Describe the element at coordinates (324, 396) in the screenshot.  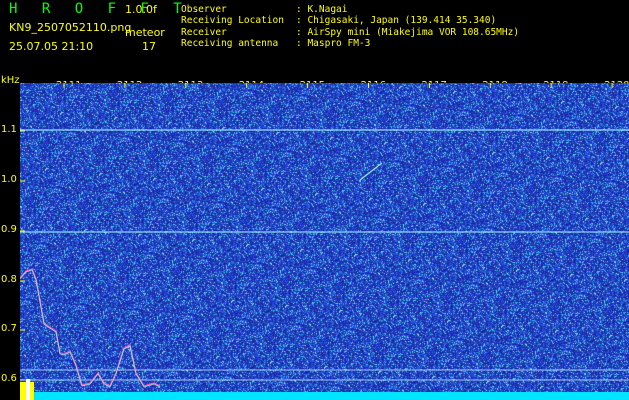
I see `baseline-bar` at that location.